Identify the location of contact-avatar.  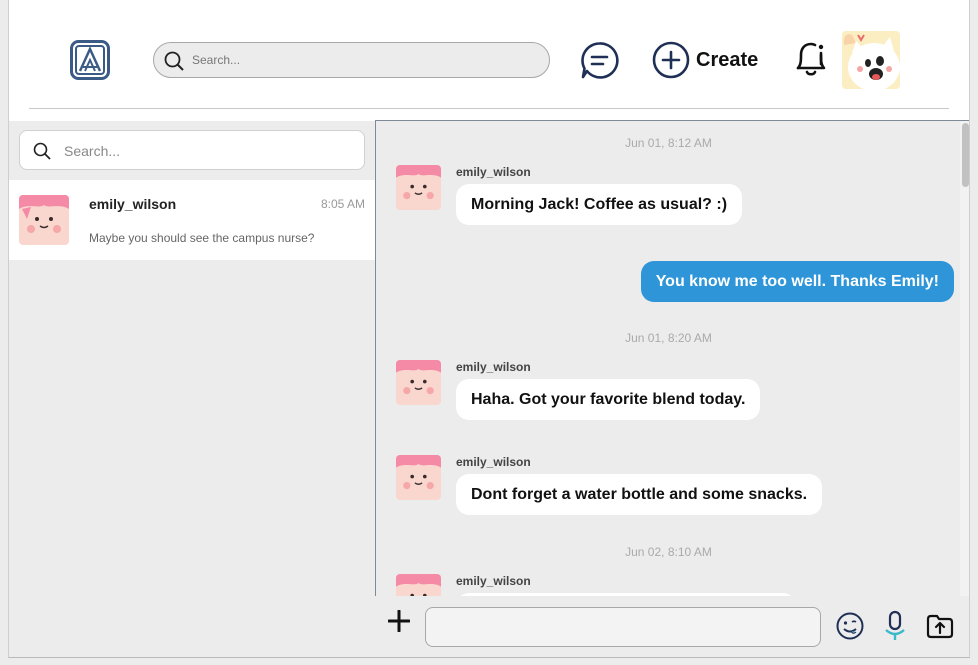
(44, 220).